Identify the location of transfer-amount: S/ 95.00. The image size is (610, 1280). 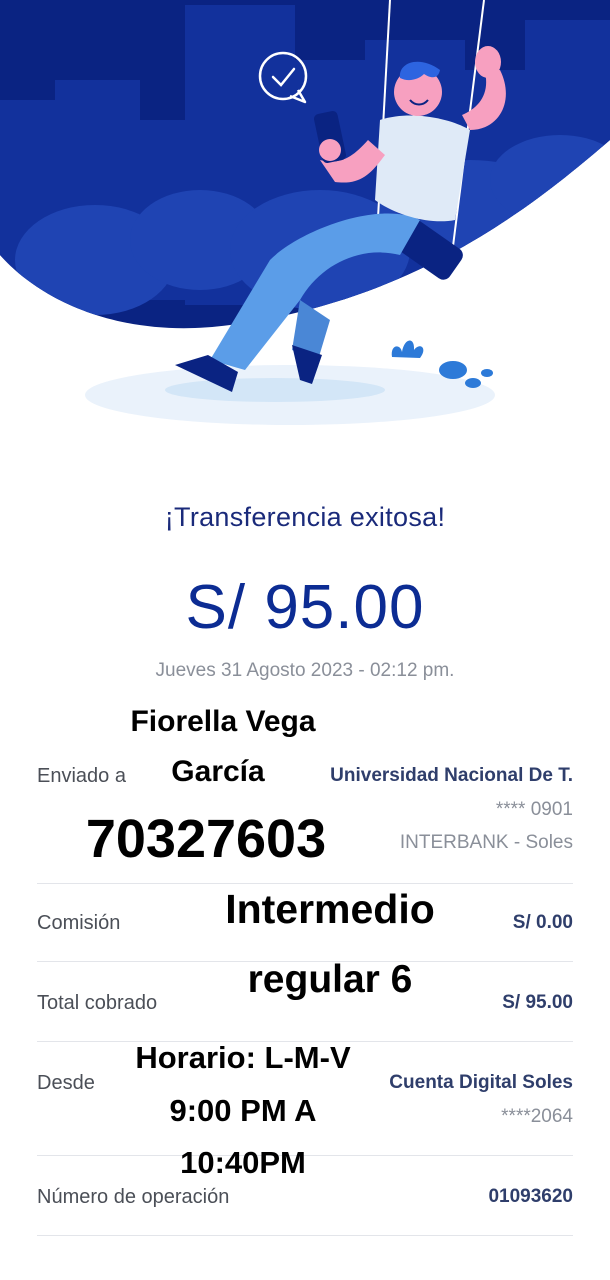
(305, 607).